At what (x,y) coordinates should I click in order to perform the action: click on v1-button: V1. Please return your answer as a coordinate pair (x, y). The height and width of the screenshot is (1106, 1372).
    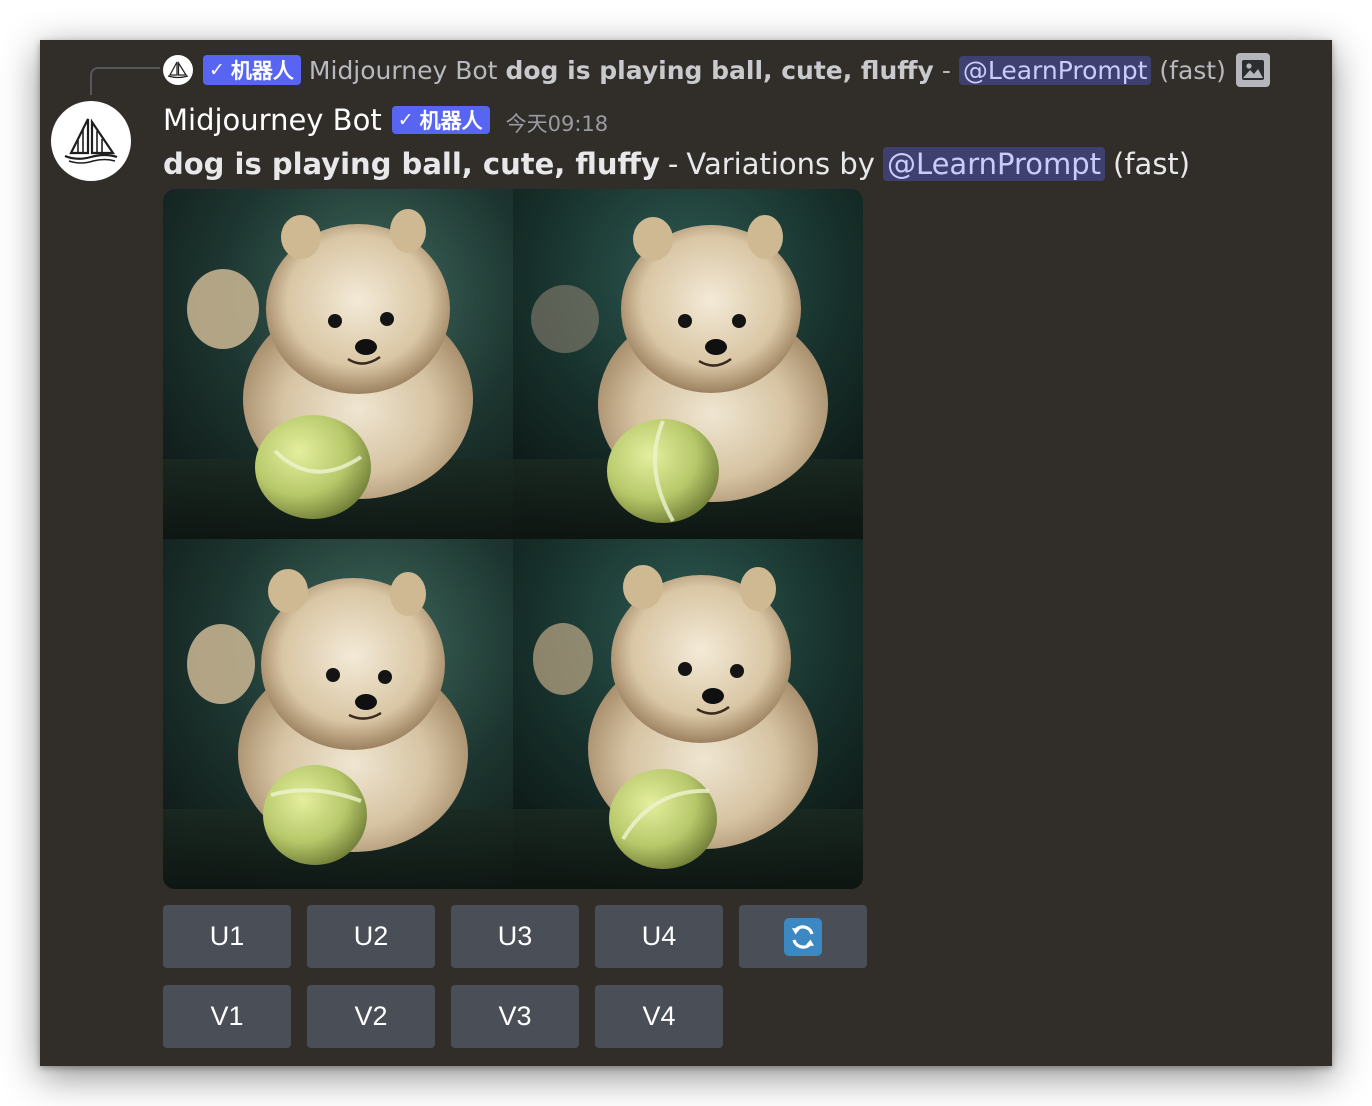
    Looking at the image, I should click on (227, 1016).